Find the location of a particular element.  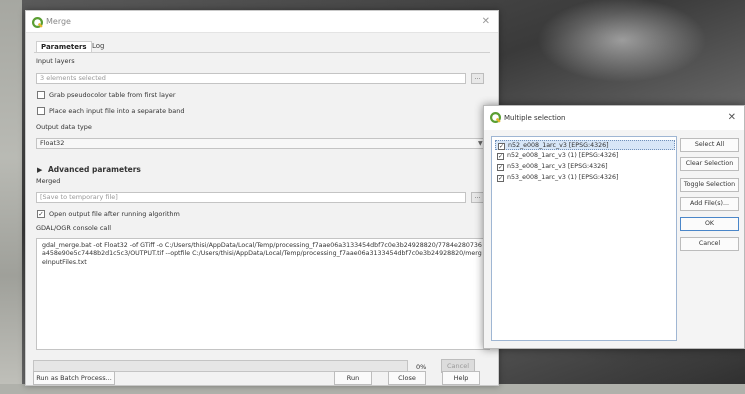

list-item-label: n53_e008_1arc_v3 [EPSG:4326] is located at coordinates (557, 166).